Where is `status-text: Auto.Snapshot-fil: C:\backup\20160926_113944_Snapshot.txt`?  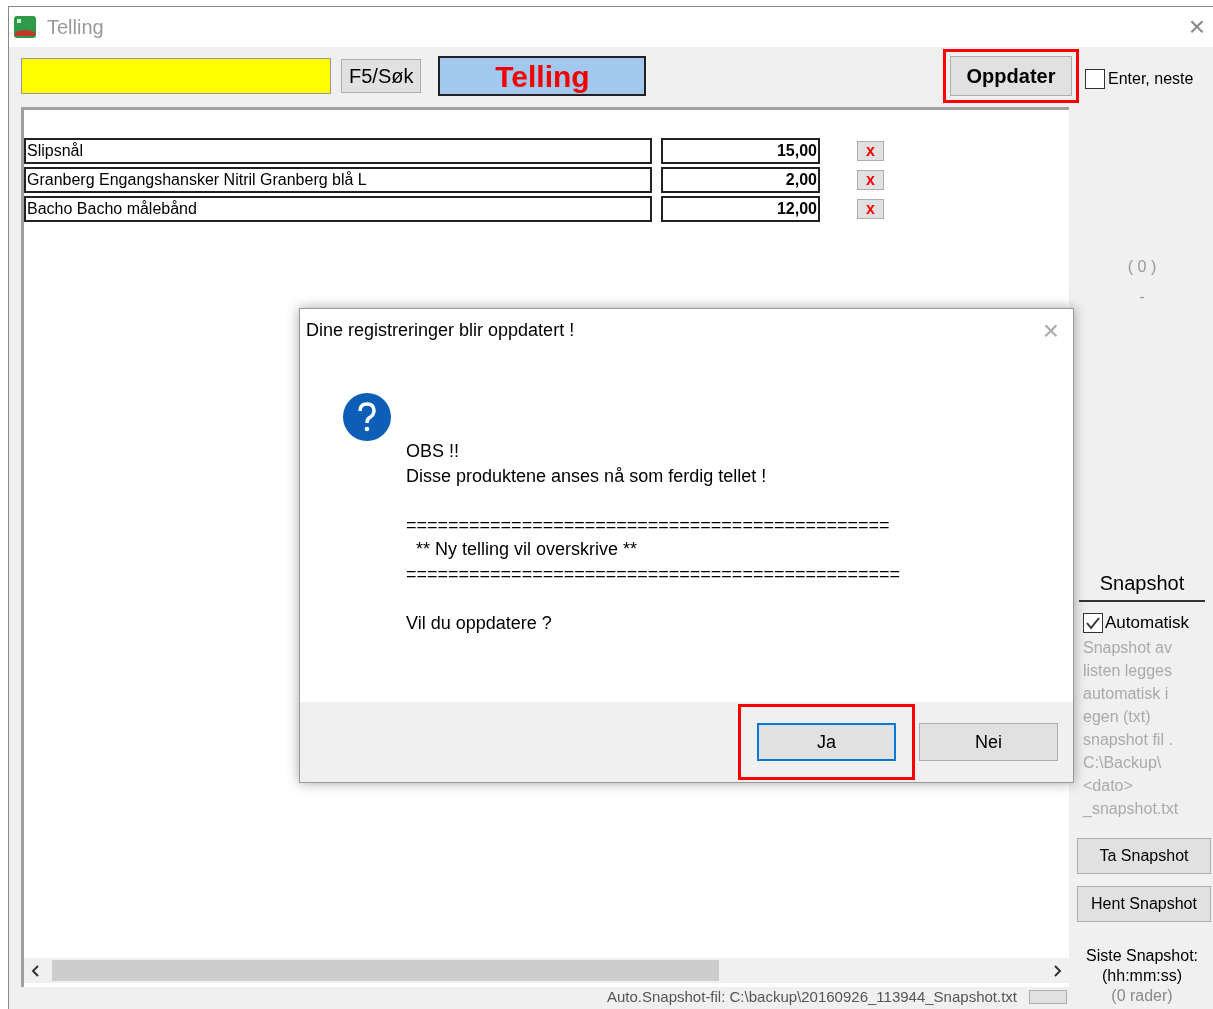
status-text: Auto.Snapshot-fil: C:\backup\20160926_113944_Snapshot.txt is located at coordinates (811, 996).